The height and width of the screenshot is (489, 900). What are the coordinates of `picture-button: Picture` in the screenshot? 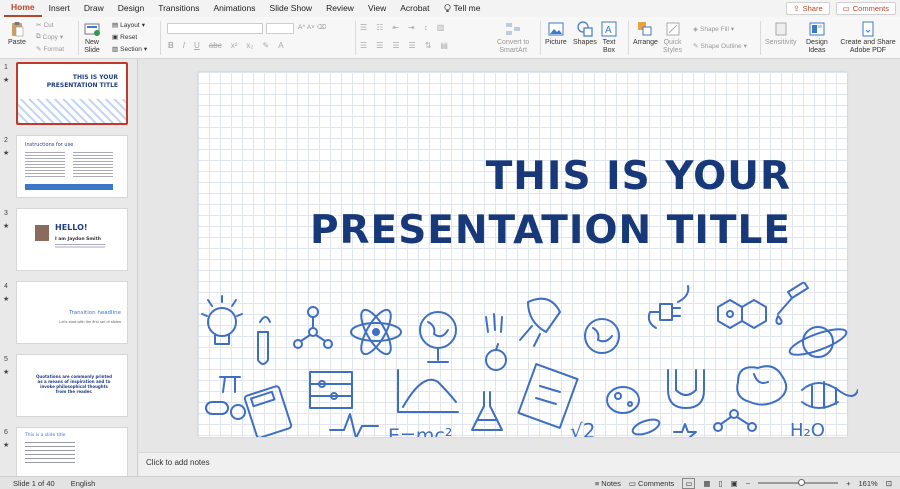 It's located at (556, 34).